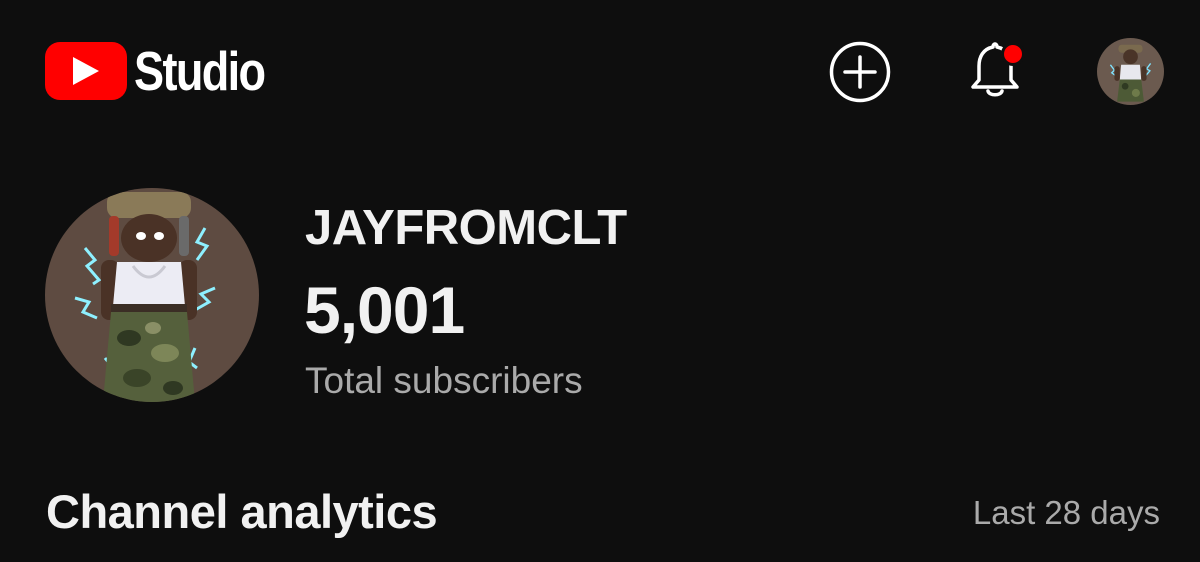 This screenshot has width=1200, height=562. I want to click on plus-circle-icon, so click(860, 72).